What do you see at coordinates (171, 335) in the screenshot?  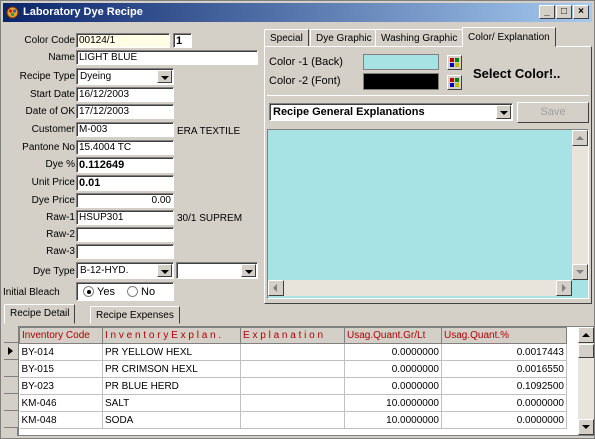 I see `col-inventory-explanation: I n v e n t o r y E x p l a n .` at bounding box center [171, 335].